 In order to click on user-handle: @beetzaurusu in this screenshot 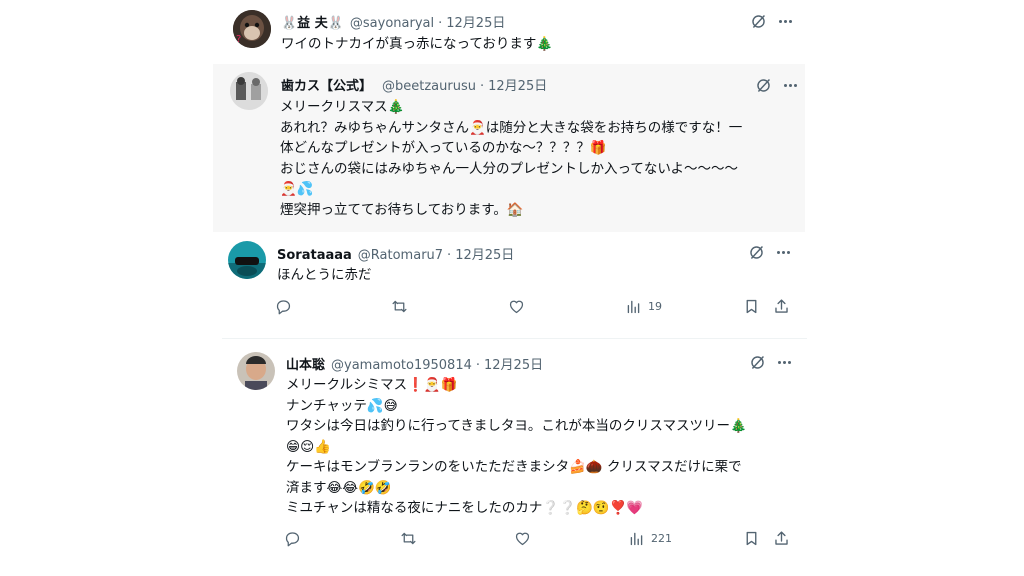, I will do `click(429, 86)`.